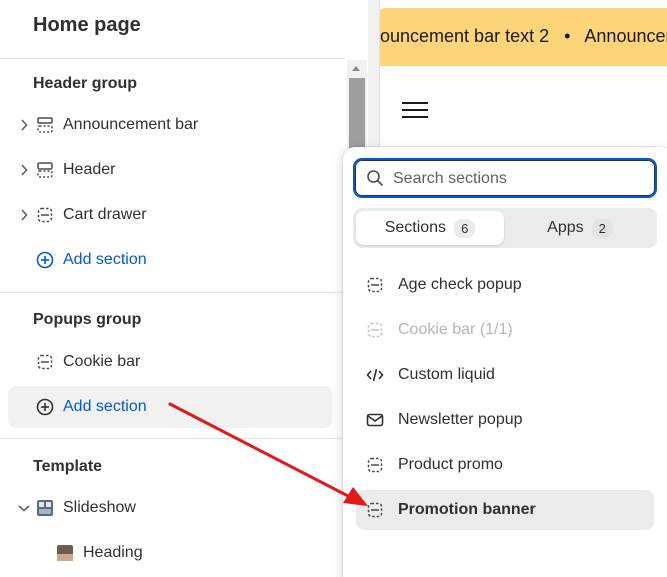 The height and width of the screenshot is (577, 667). Describe the element at coordinates (102, 361) in the screenshot. I see `section-label: Cookie bar` at that location.